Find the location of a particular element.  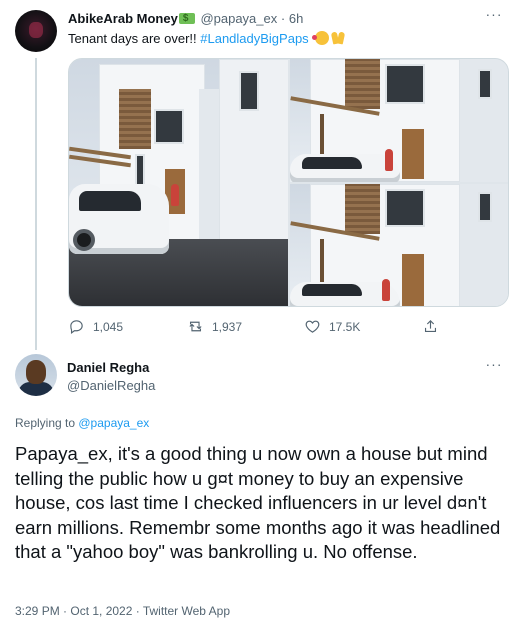

reply-count: 1,045 is located at coordinates (108, 327).